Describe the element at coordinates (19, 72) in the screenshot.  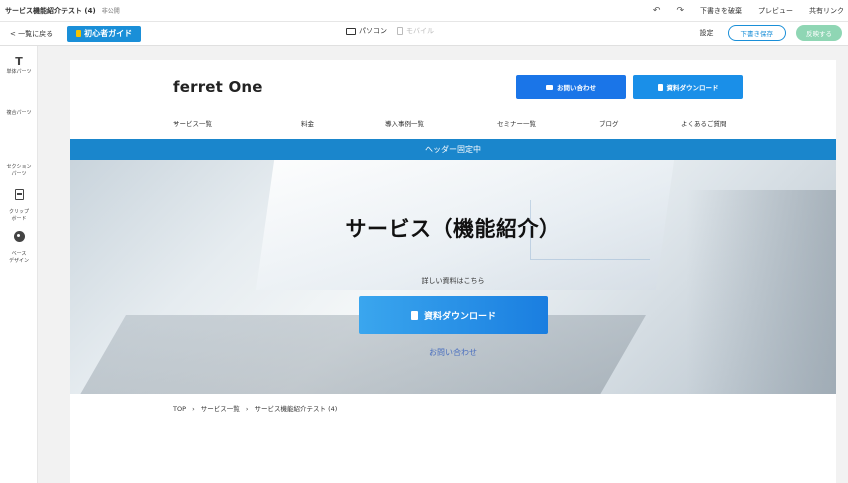
I see `sidebar-item-label: 単体パーツ` at that location.